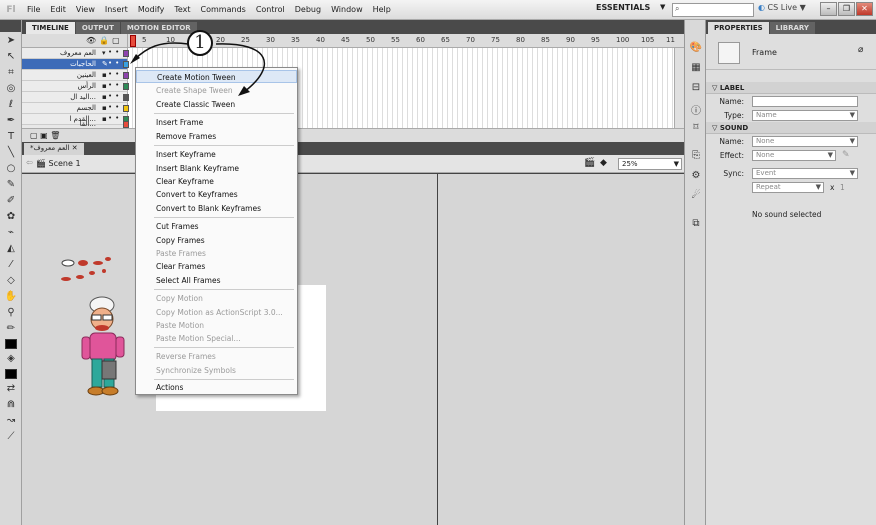 This screenshot has width=876, height=525. What do you see at coordinates (11, 329) in the screenshot?
I see `stroke-color-icon: ✏` at bounding box center [11, 329].